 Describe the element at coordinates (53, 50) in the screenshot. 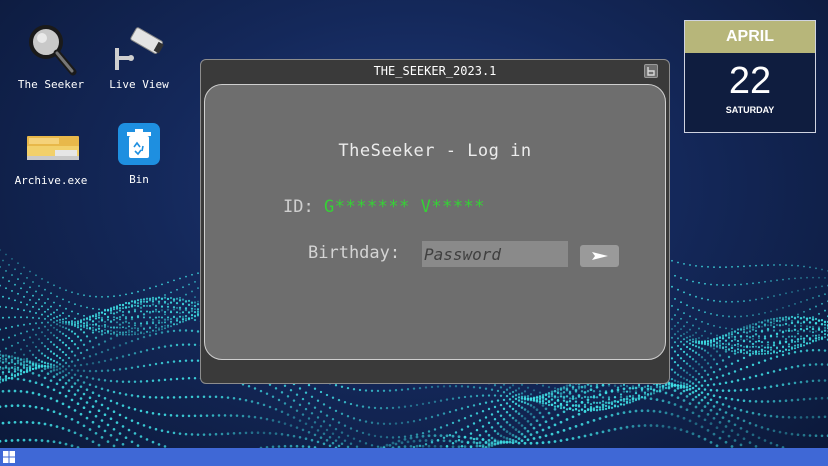

I see `magnifier-icon` at that location.